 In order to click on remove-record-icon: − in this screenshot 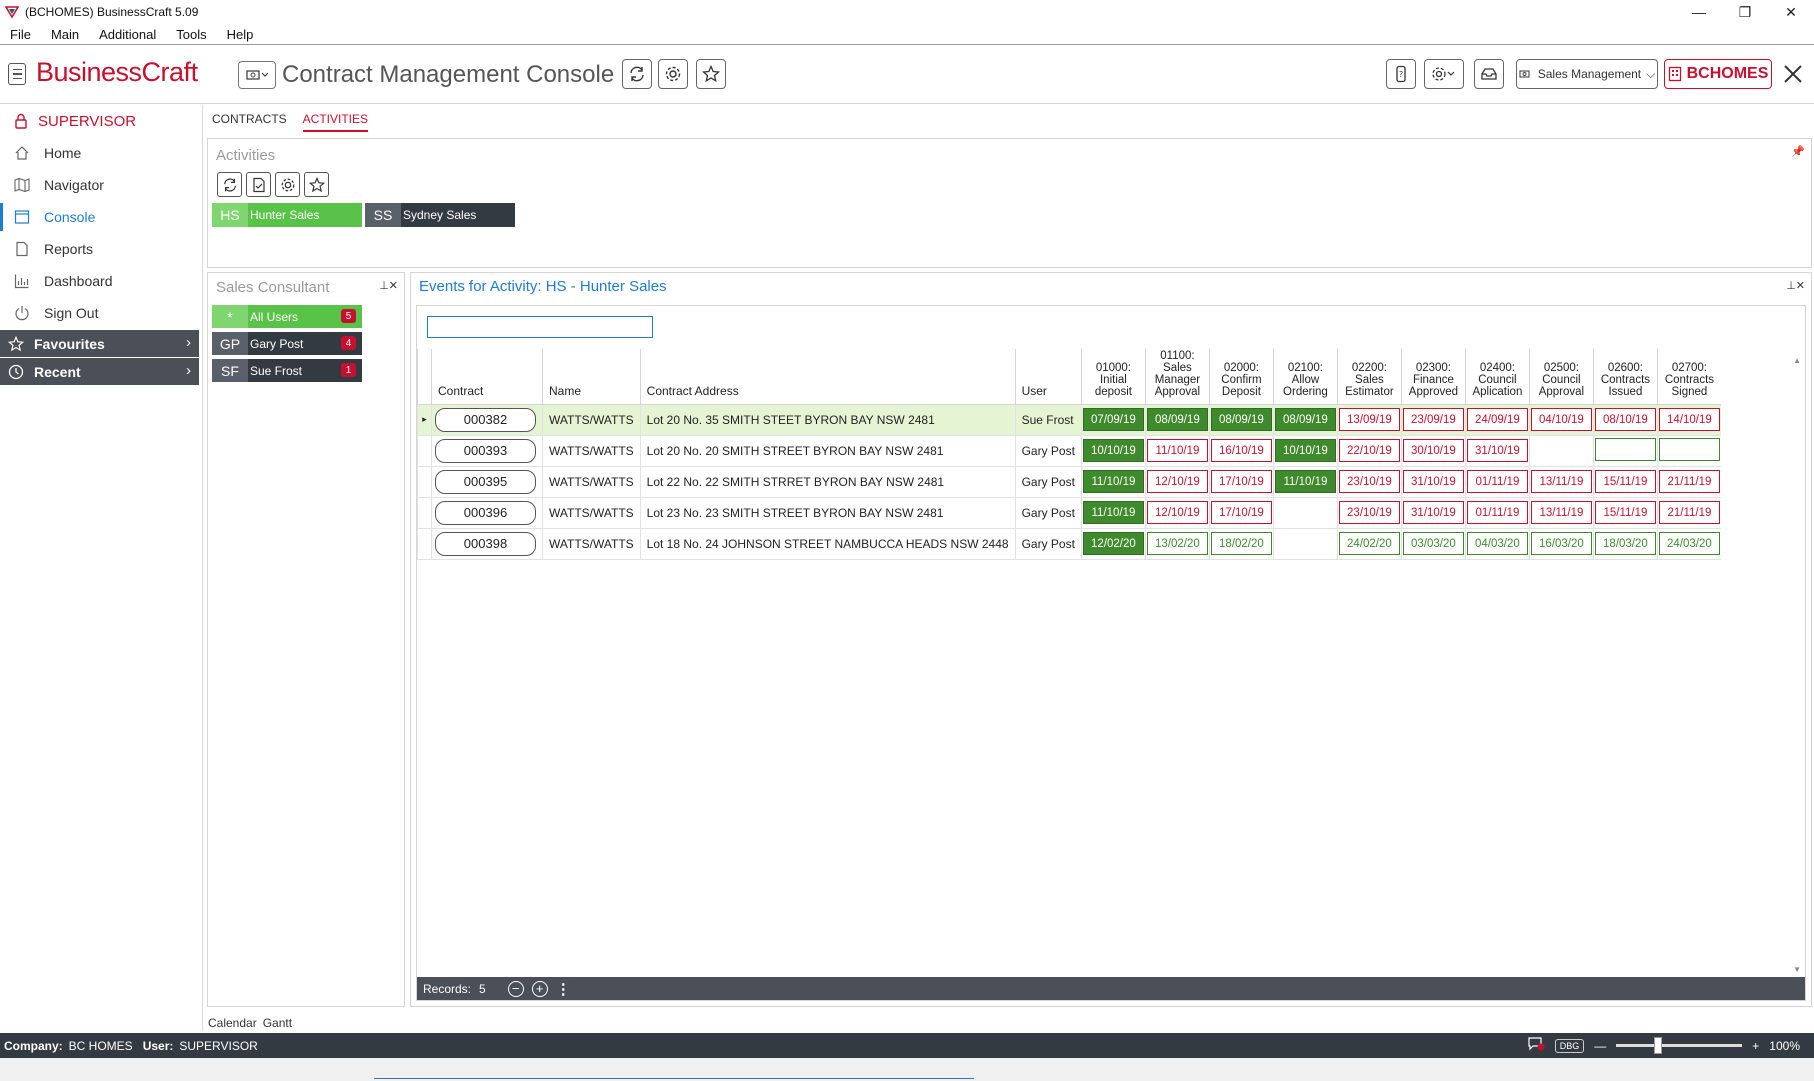, I will do `click(515, 988)`.